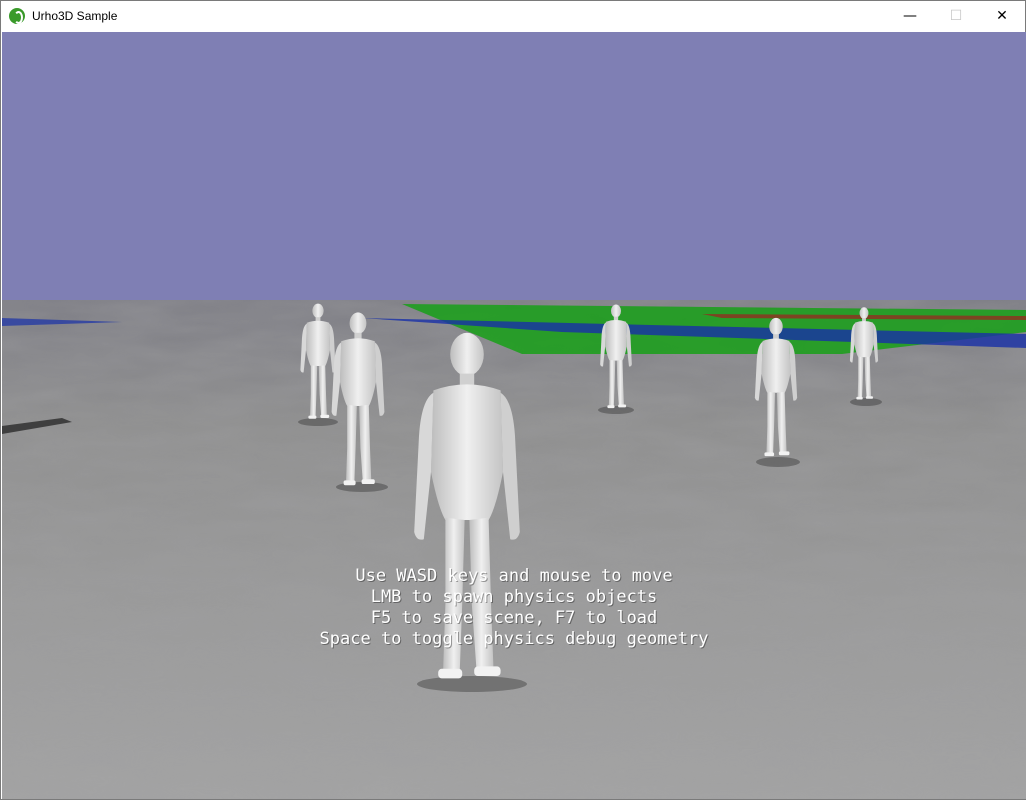 This screenshot has width=1026, height=800. Describe the element at coordinates (514, 597) in the screenshot. I see `instruction-line: LMB to spawn physics objects` at that location.